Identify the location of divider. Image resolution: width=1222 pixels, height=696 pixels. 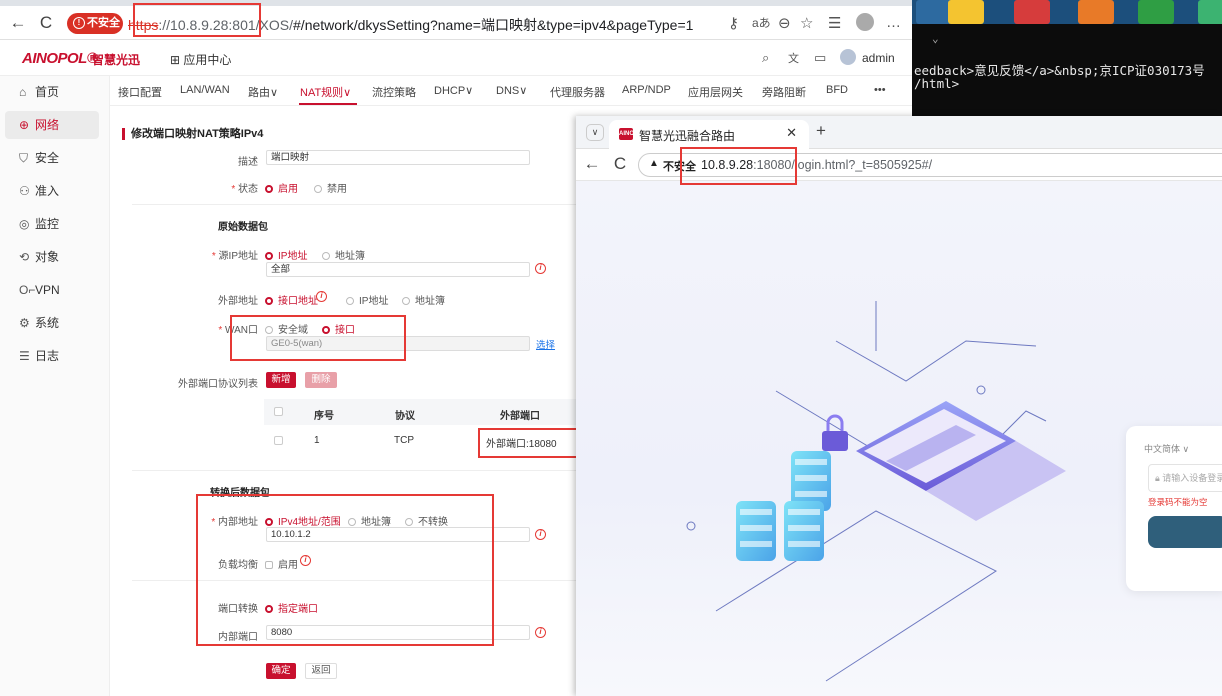
(354, 470).